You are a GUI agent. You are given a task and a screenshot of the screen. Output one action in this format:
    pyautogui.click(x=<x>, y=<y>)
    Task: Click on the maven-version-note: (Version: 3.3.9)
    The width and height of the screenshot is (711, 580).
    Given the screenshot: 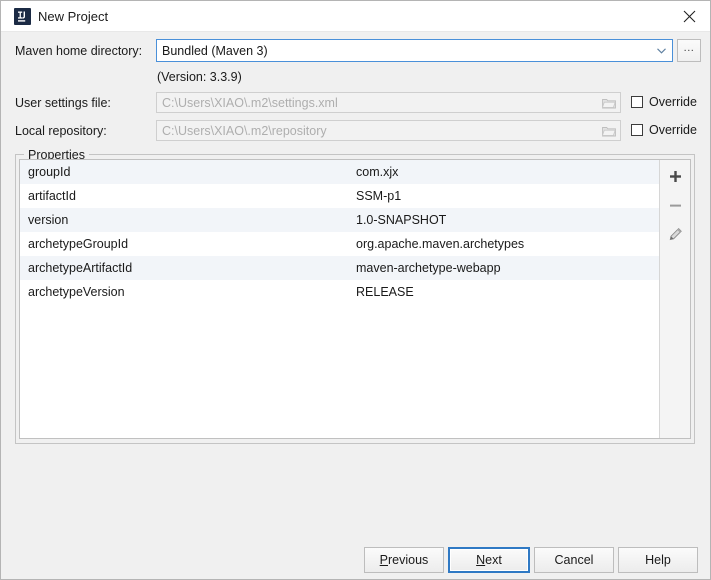 What is the action you would take?
    pyautogui.click(x=199, y=77)
    